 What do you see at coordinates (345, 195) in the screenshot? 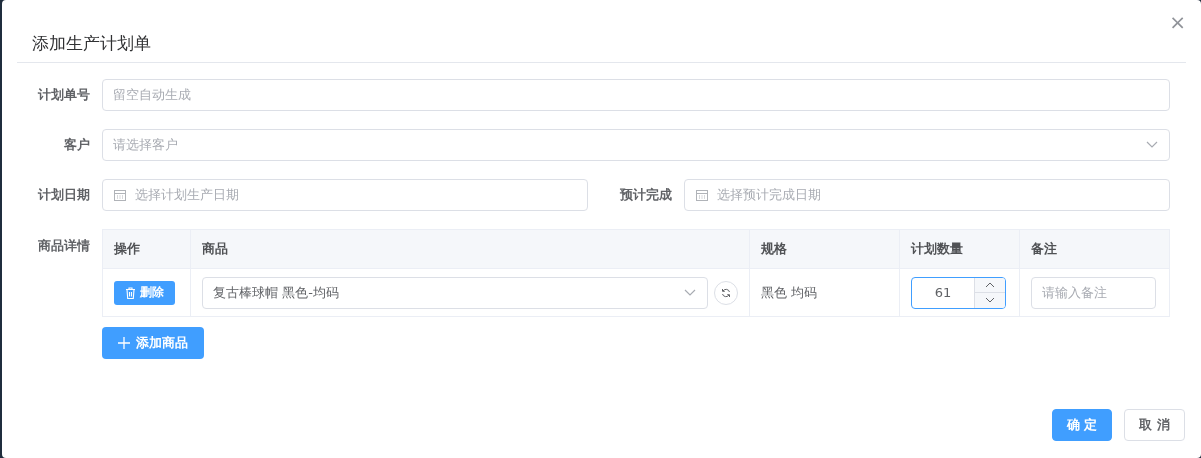
I see `date-field: 选择计划生产日期` at bounding box center [345, 195].